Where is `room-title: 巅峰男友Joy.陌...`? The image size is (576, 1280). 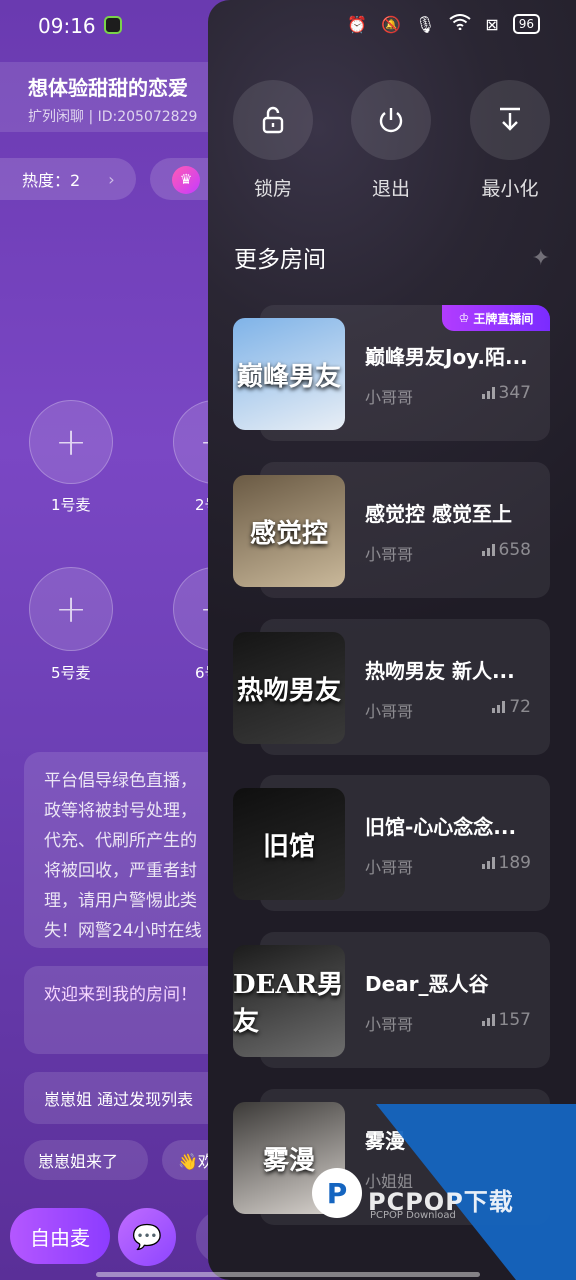
room-title: 巅峰男友Joy.陌... is located at coordinates (446, 357).